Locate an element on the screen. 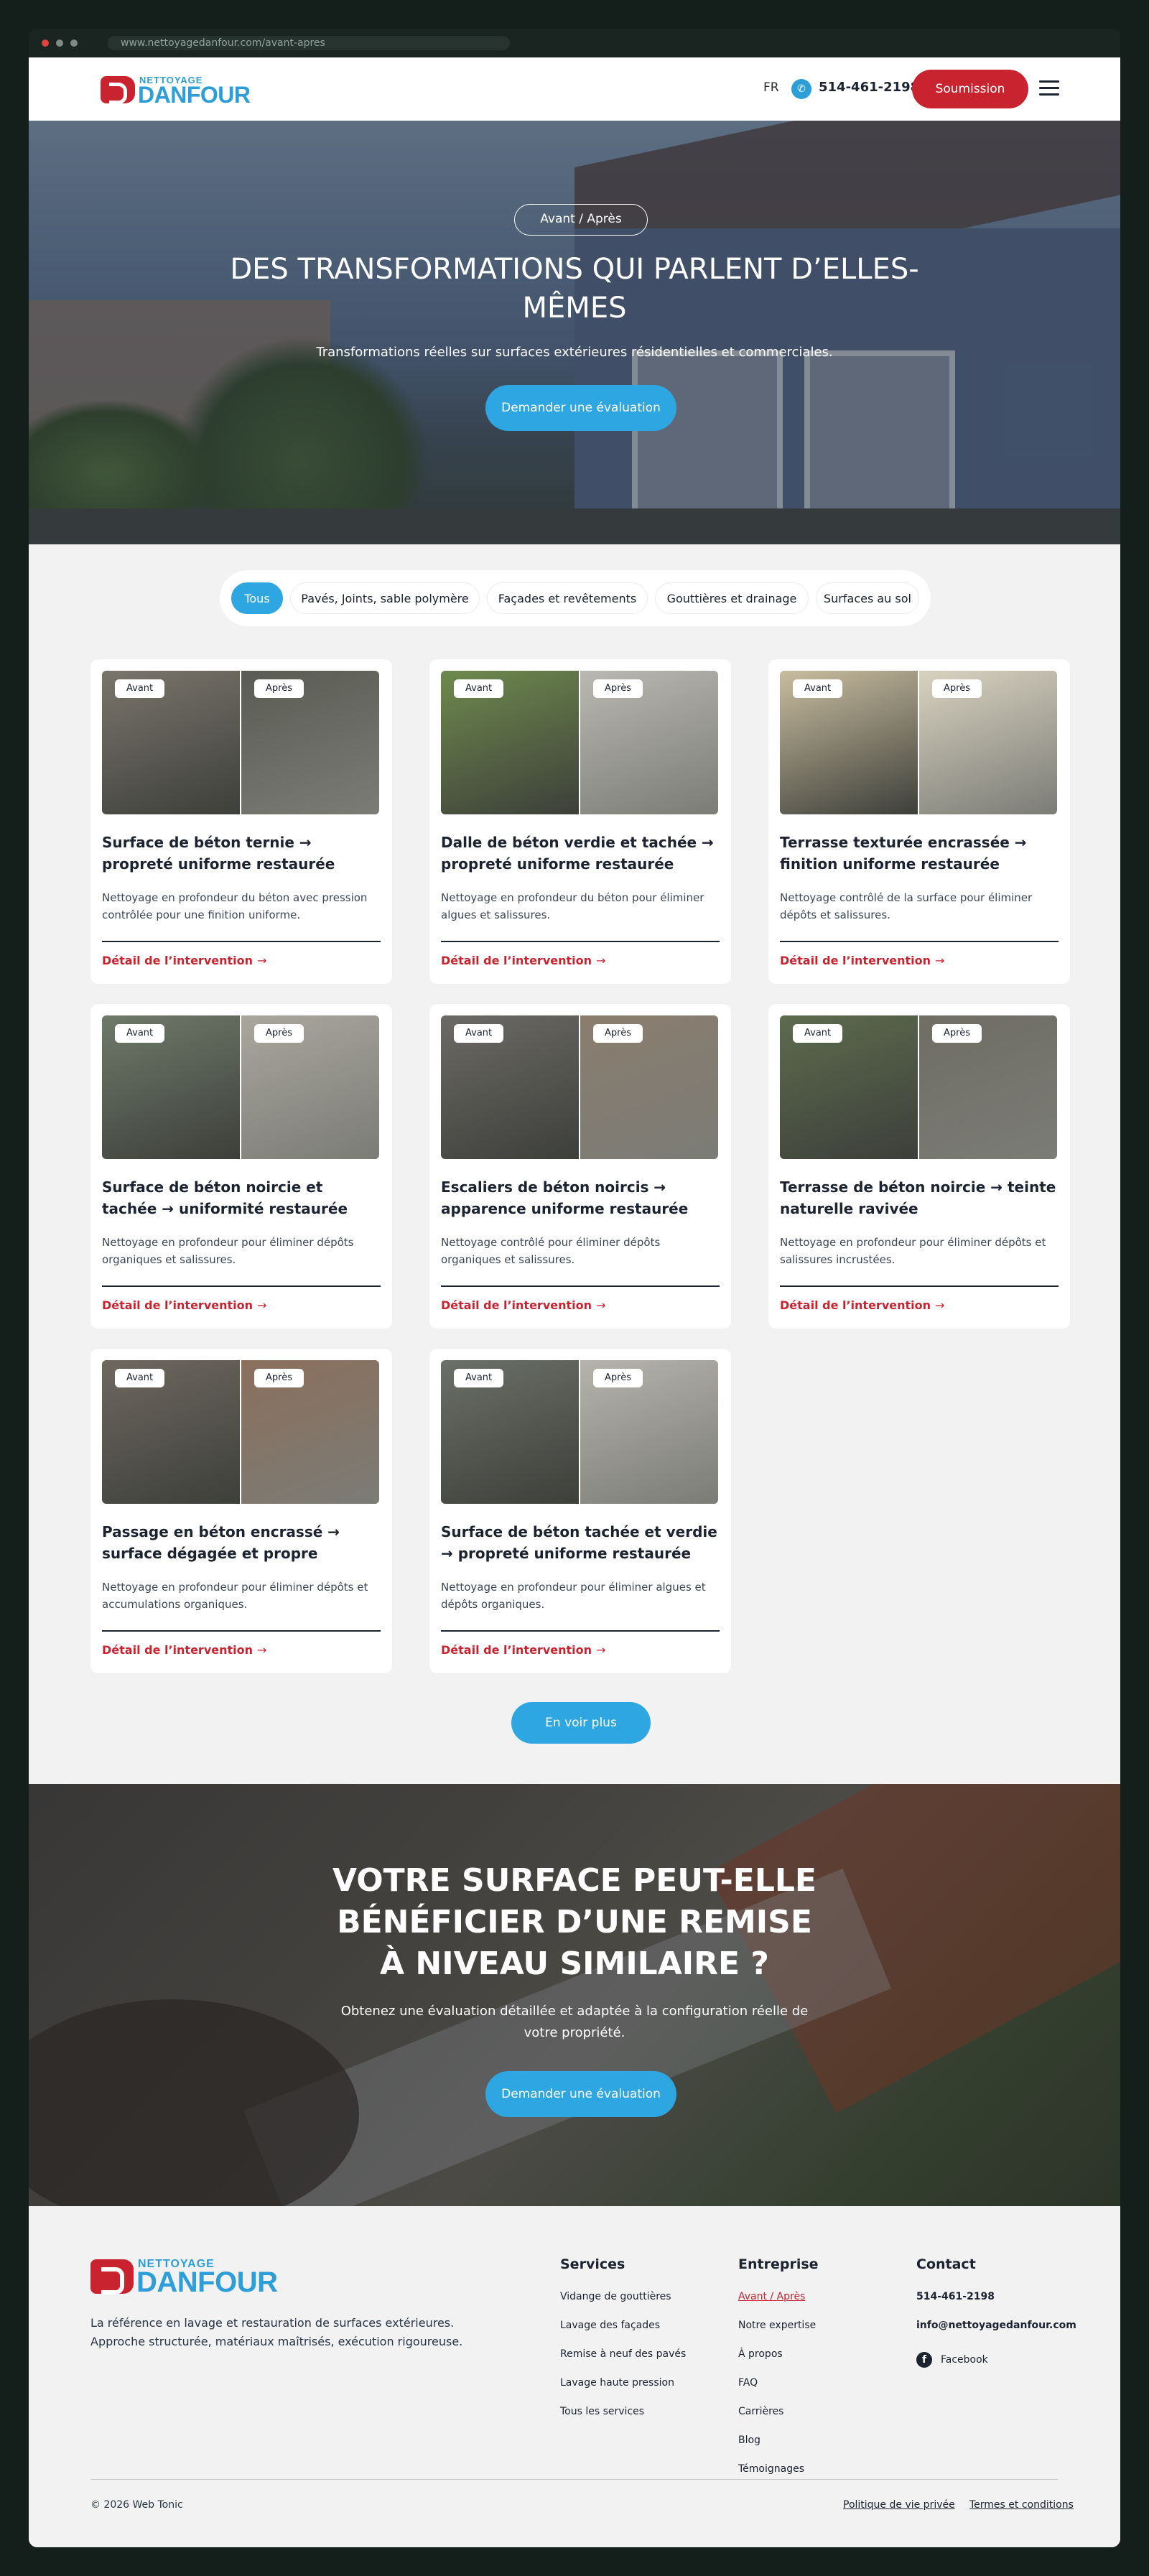 The height and width of the screenshot is (2576, 1149). hero-evaluation-button: Demander une évaluation is located at coordinates (580, 408).